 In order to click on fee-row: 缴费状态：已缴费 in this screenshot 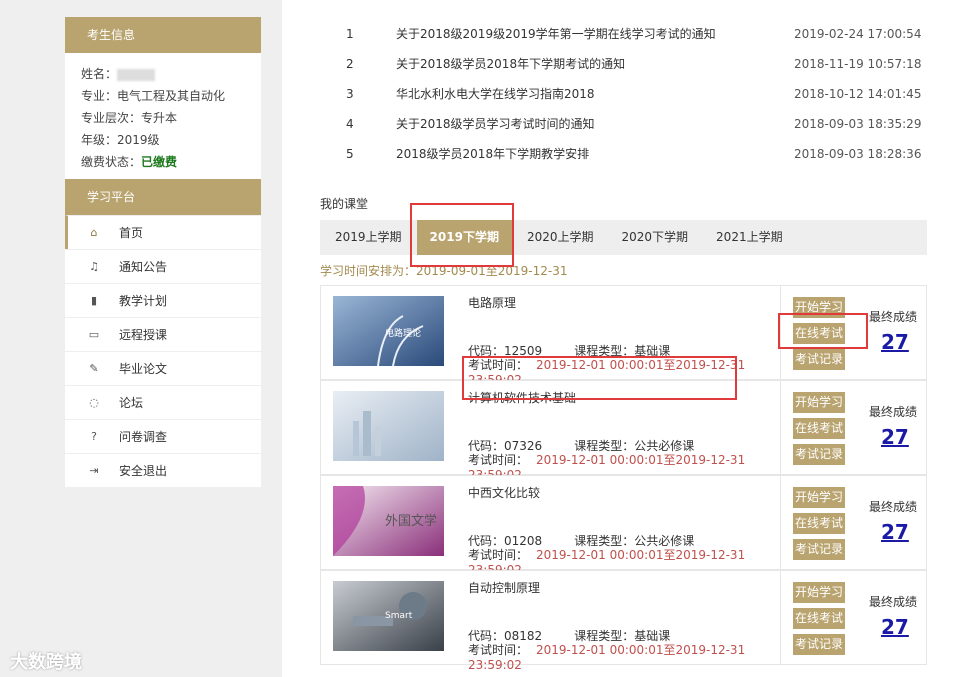, I will do `click(171, 162)`.